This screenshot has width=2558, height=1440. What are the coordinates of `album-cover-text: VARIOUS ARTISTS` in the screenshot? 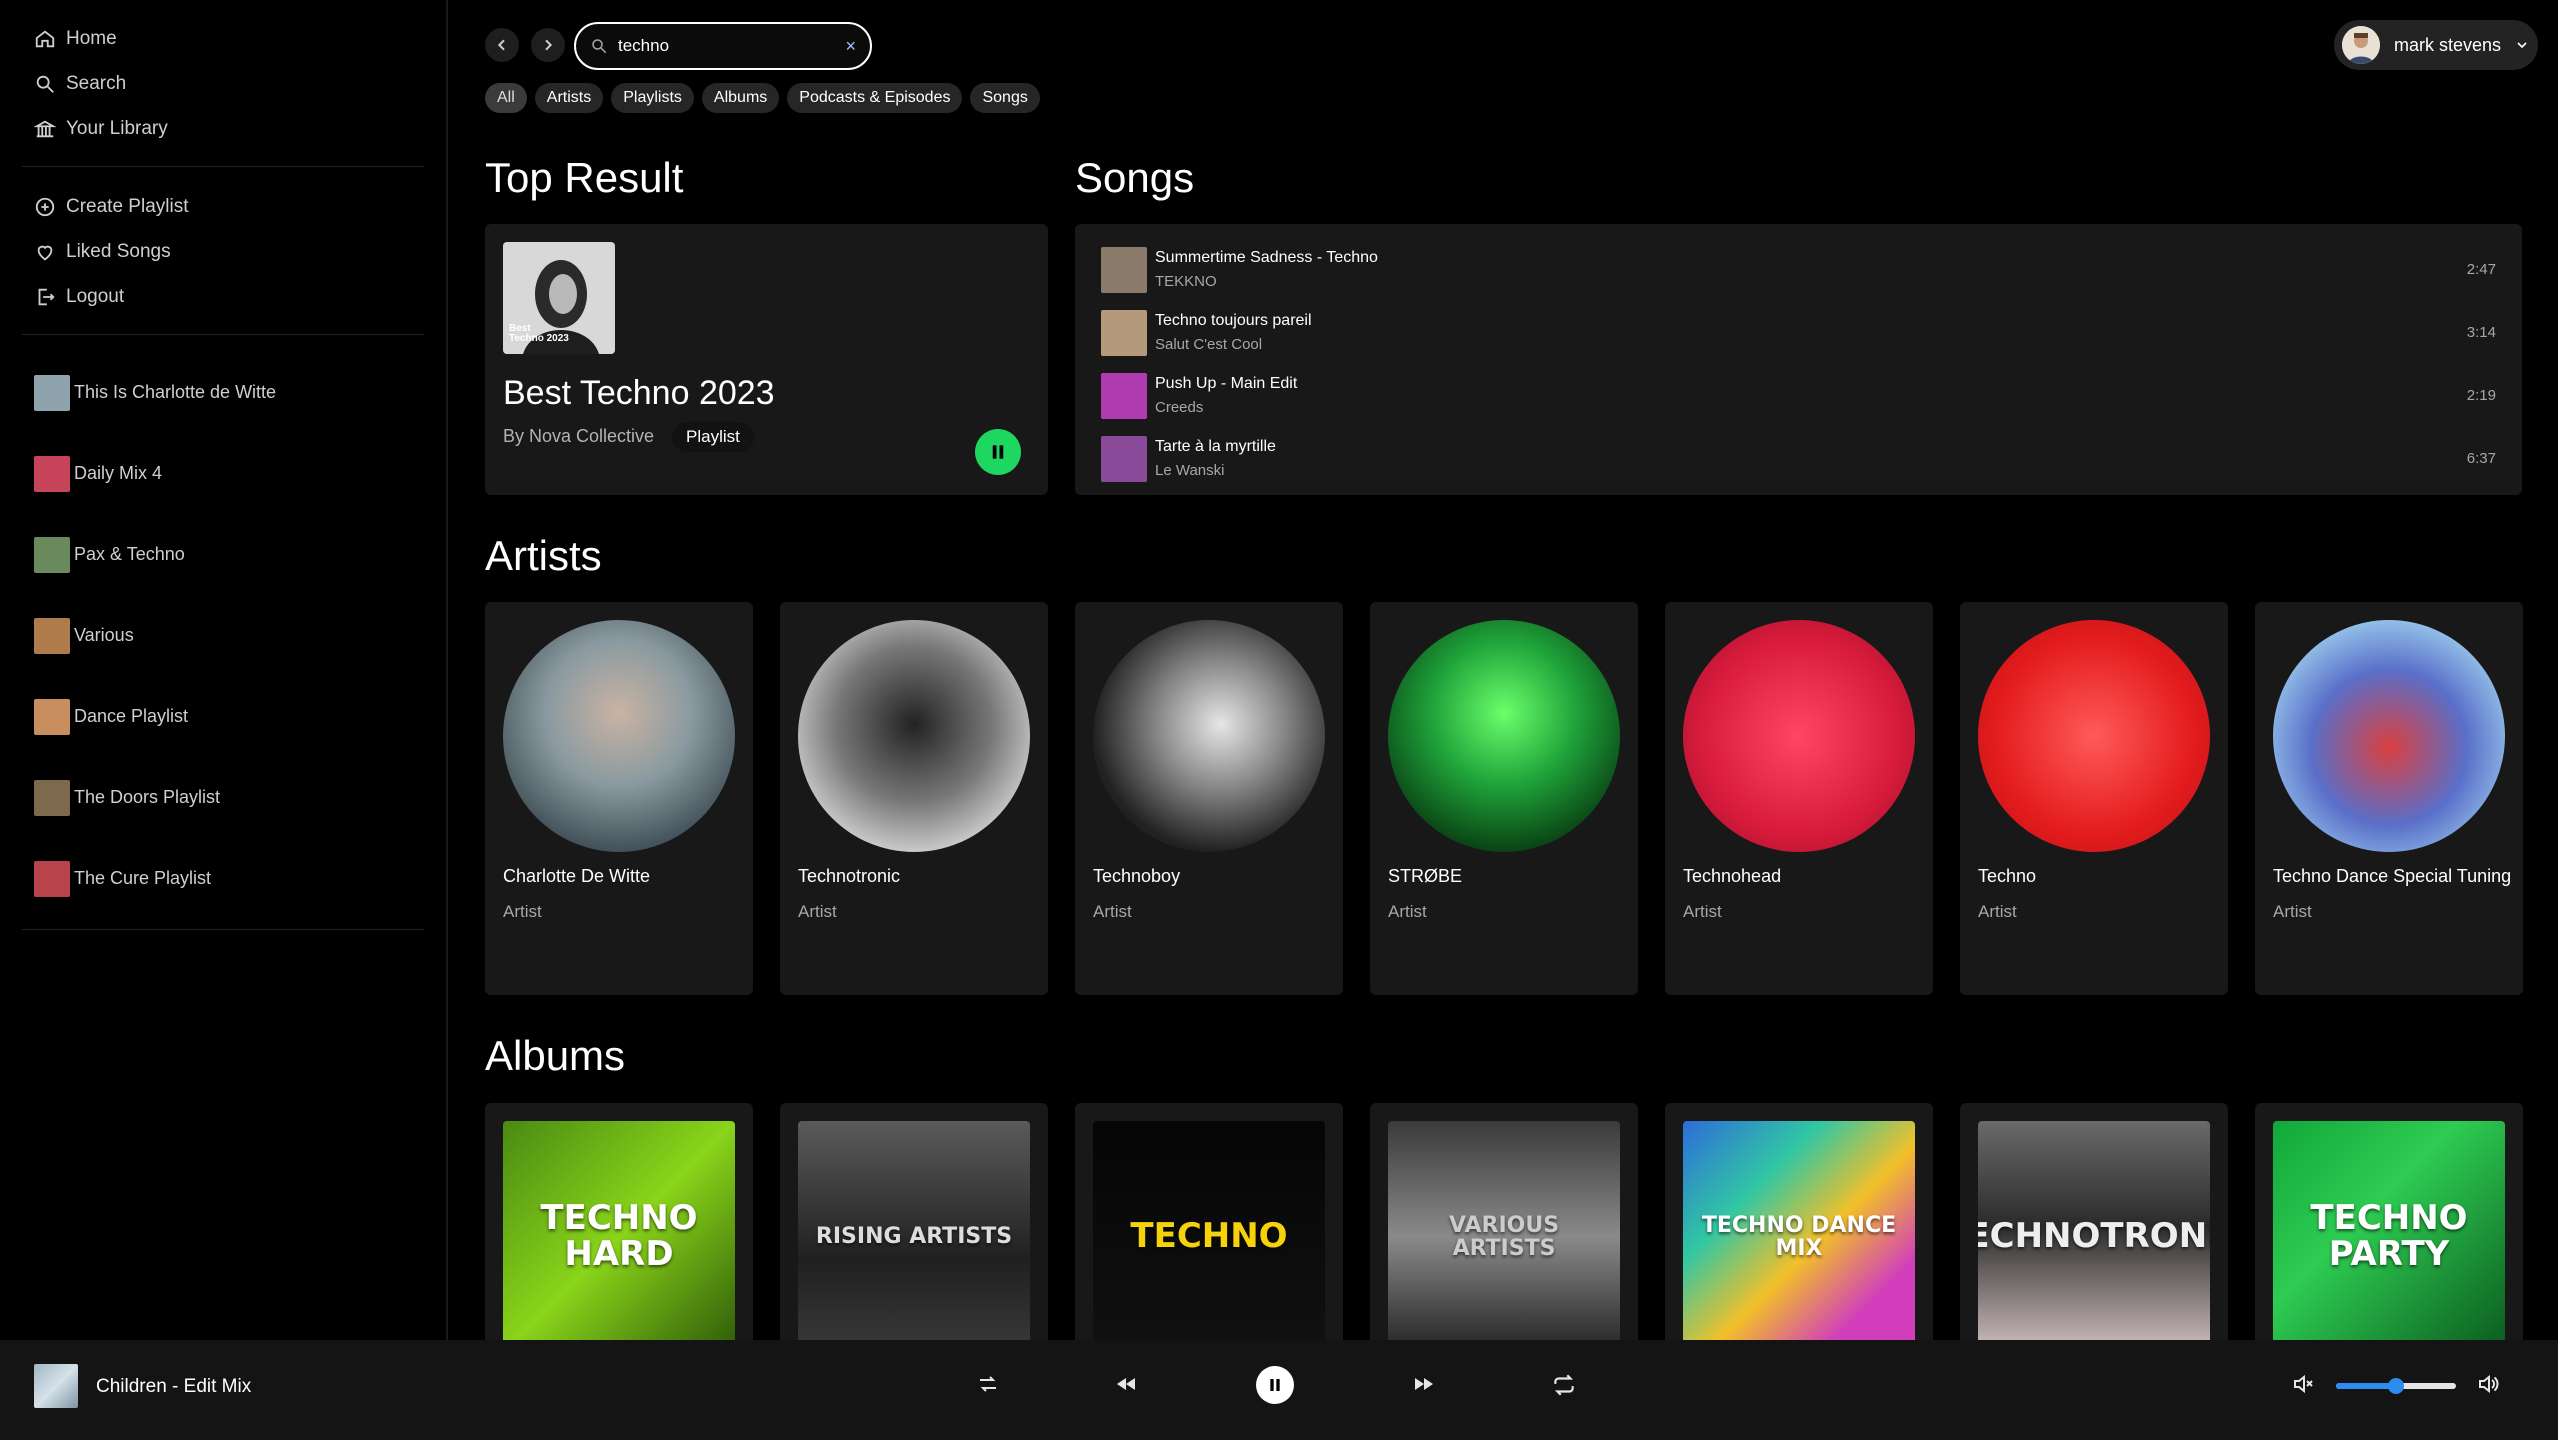 It's located at (1504, 1236).